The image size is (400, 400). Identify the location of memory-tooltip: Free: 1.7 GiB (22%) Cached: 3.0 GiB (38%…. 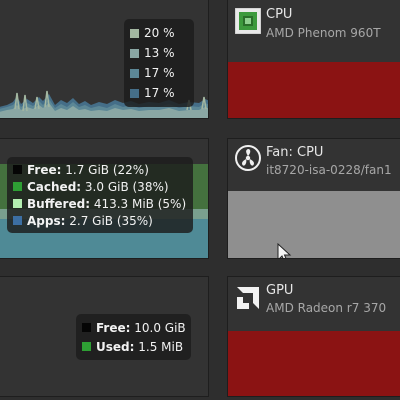
(100, 195).